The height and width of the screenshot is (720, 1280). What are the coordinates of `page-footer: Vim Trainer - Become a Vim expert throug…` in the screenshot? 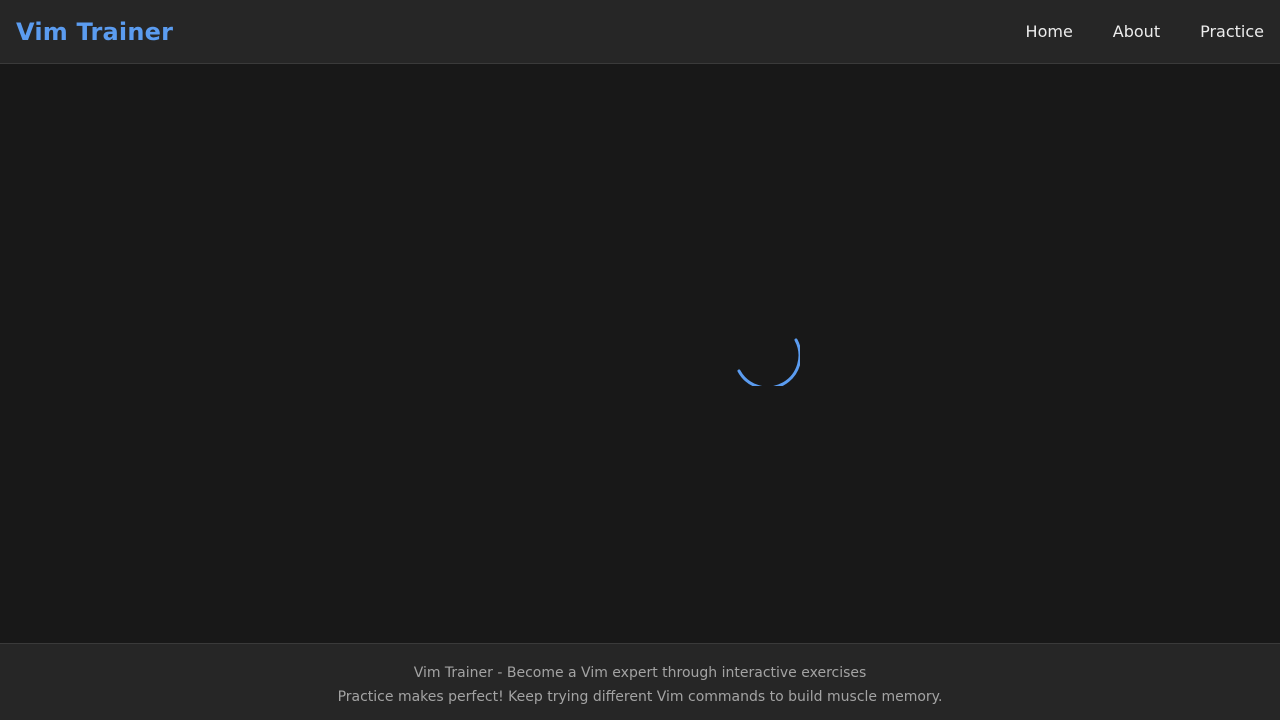 It's located at (640, 681).